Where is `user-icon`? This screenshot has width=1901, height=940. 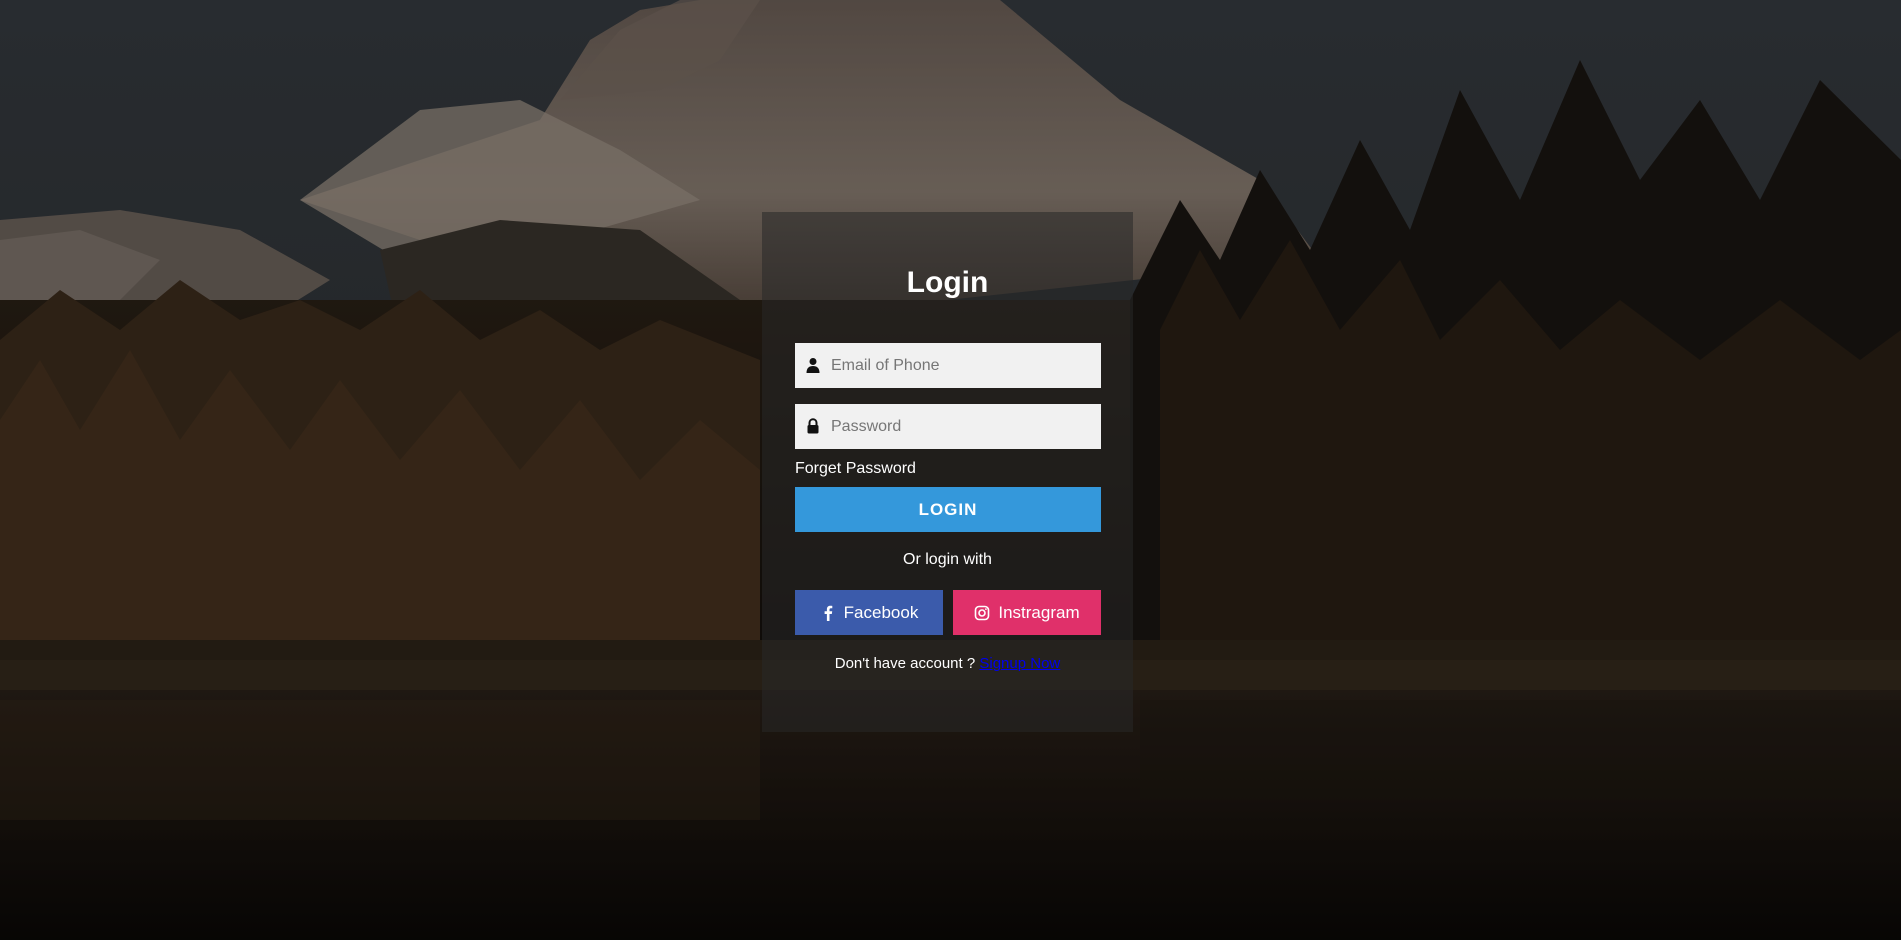 user-icon is located at coordinates (813, 365).